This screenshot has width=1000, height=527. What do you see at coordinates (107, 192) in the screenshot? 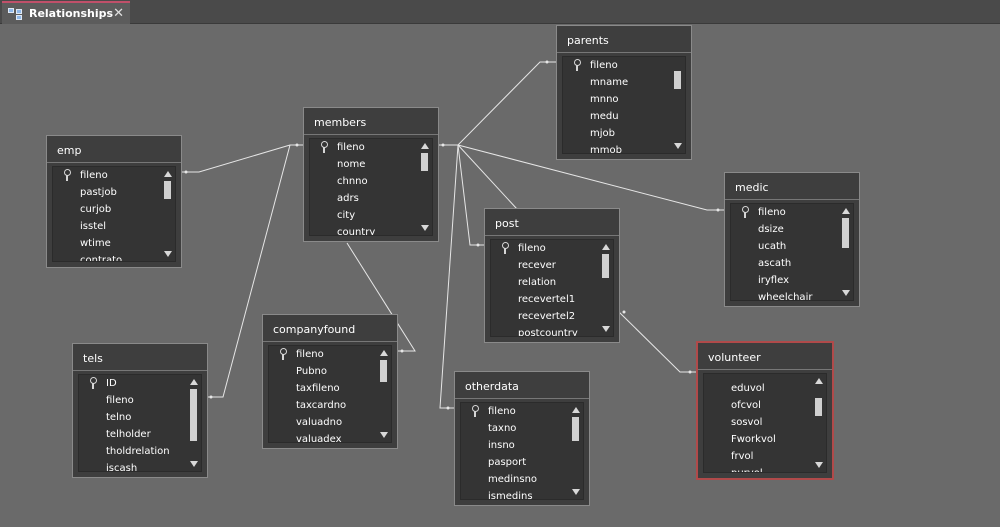
I see `field-row: pastjob` at bounding box center [107, 192].